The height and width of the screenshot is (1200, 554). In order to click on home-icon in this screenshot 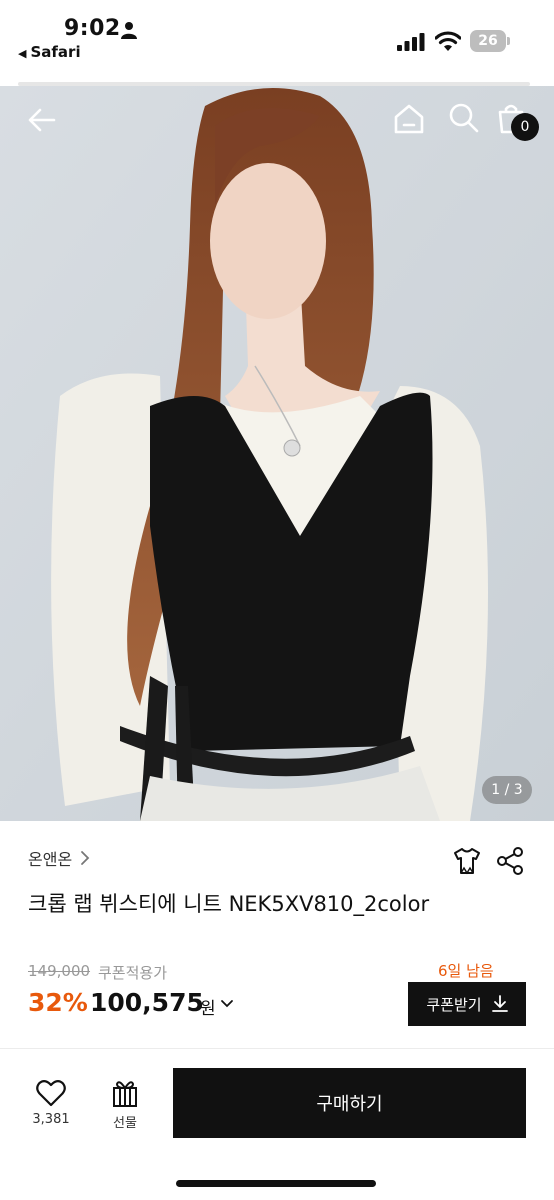, I will do `click(409, 119)`.